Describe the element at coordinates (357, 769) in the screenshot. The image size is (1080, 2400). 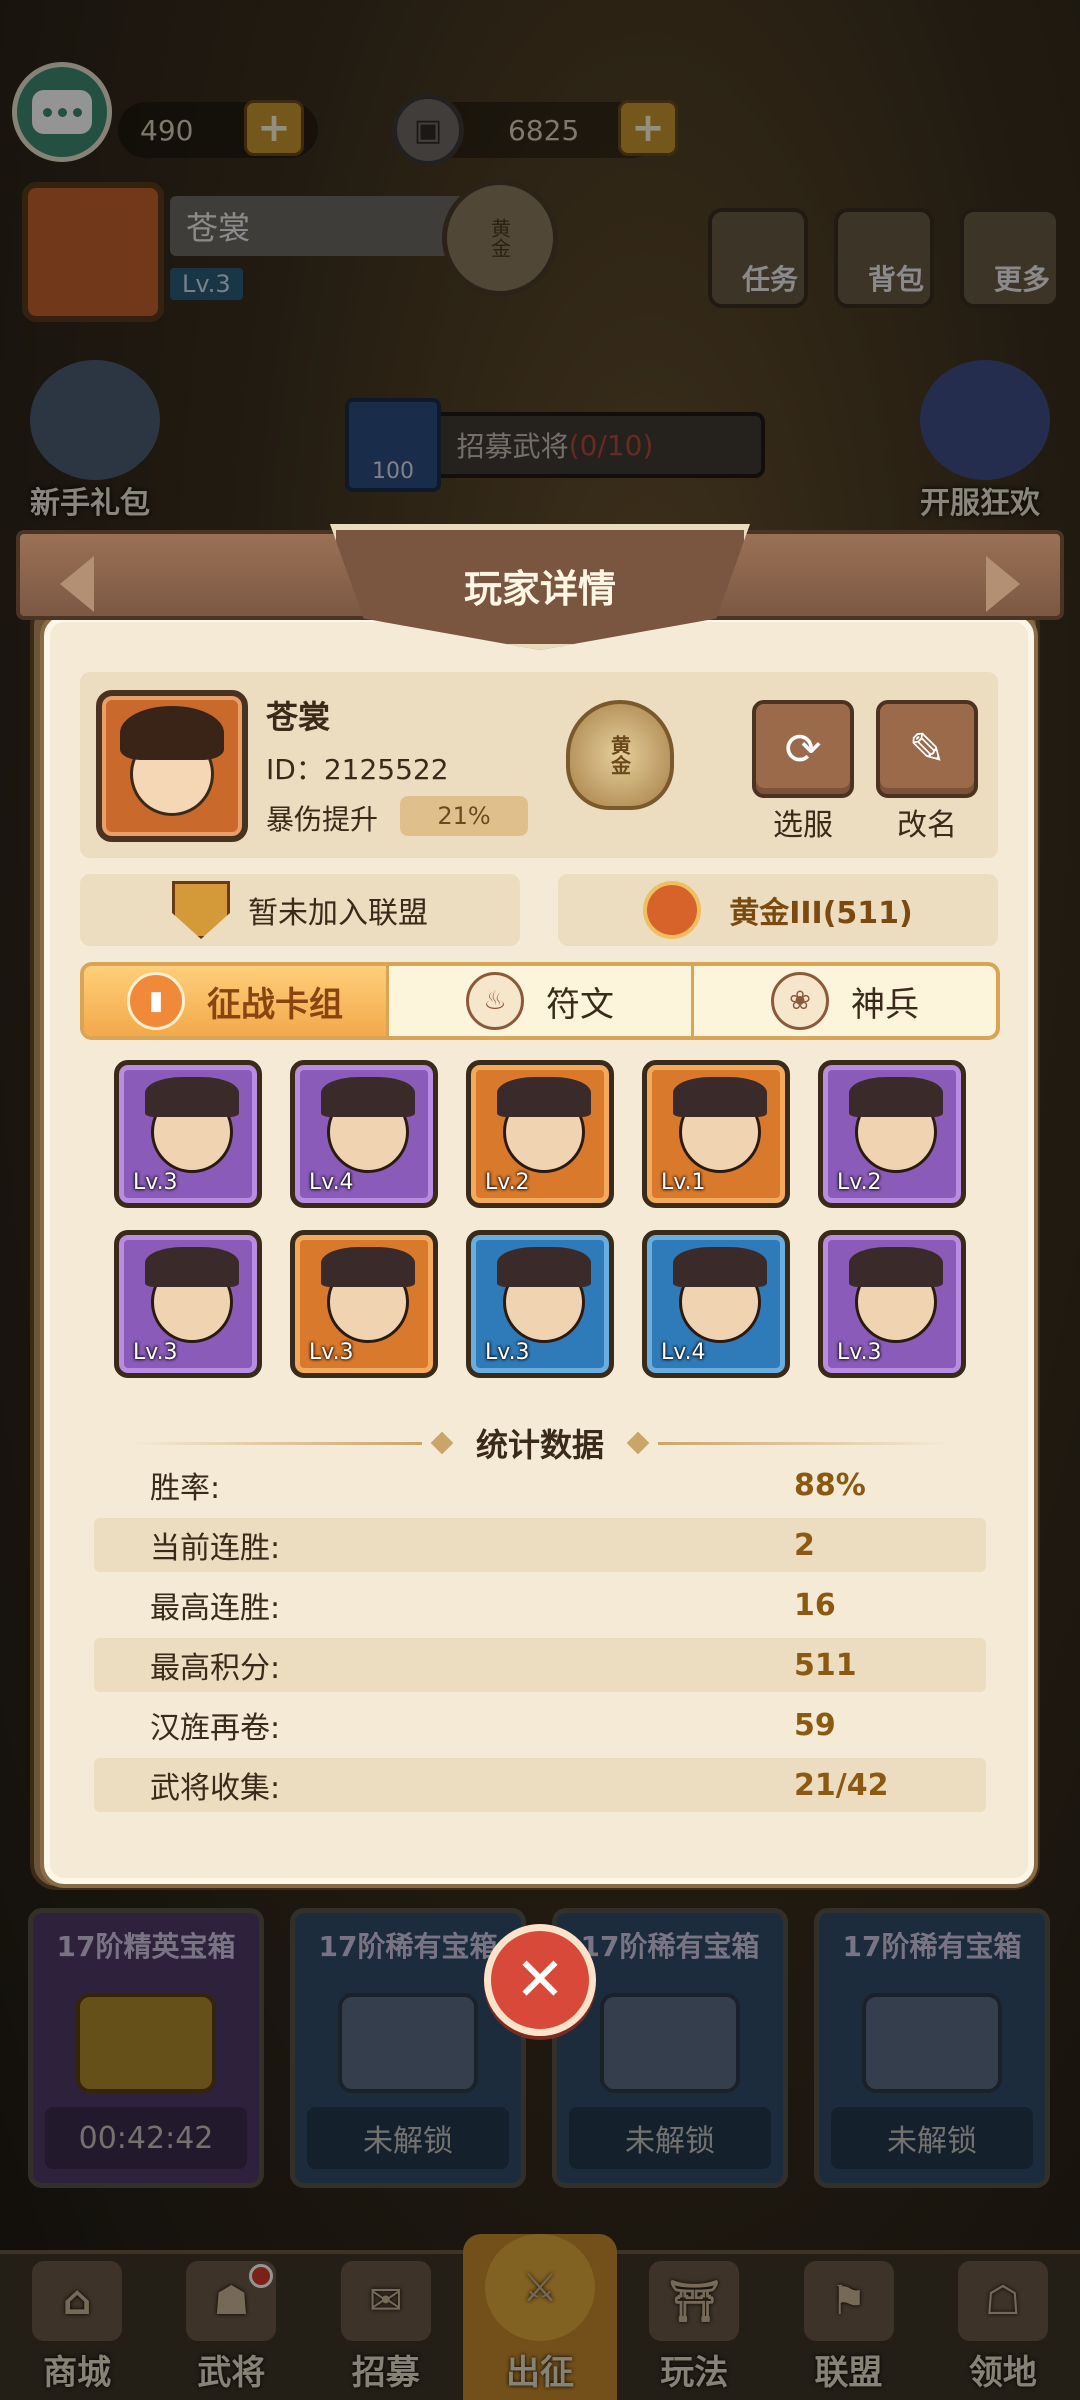
I see `player-id: ID：2125522` at that location.